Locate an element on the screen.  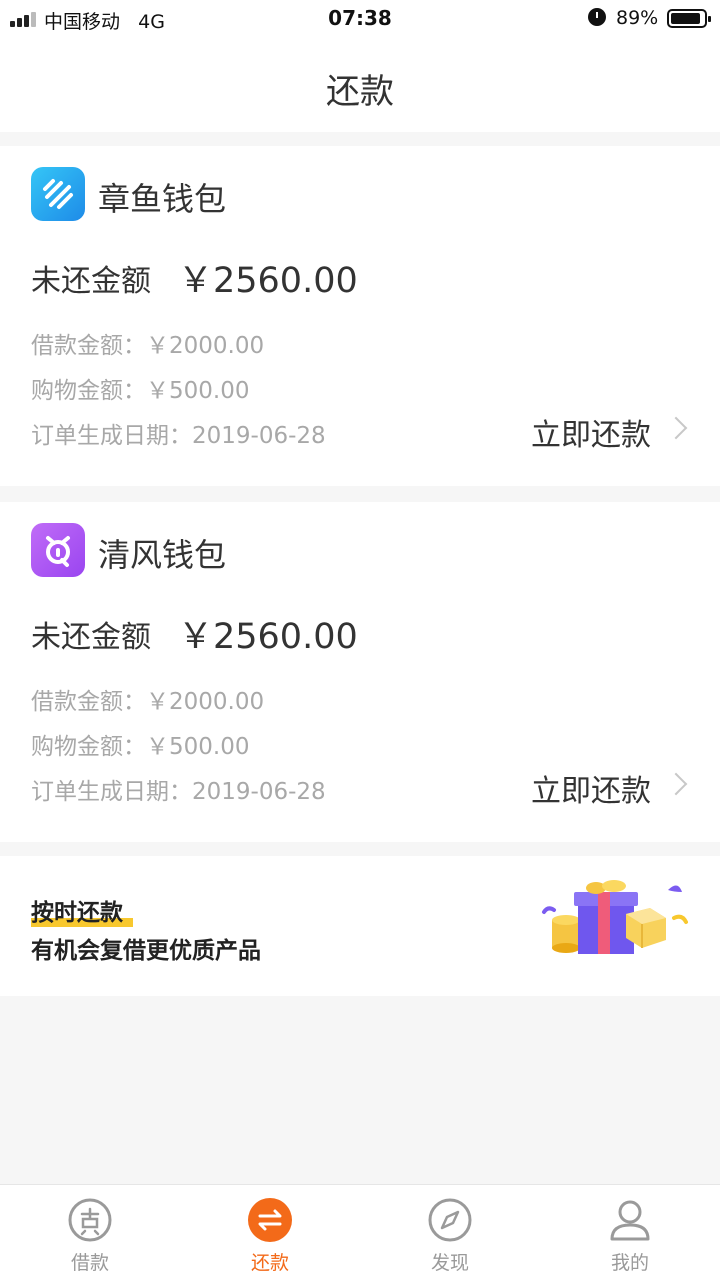
tab-label: 借款 is located at coordinates (89, 1263).